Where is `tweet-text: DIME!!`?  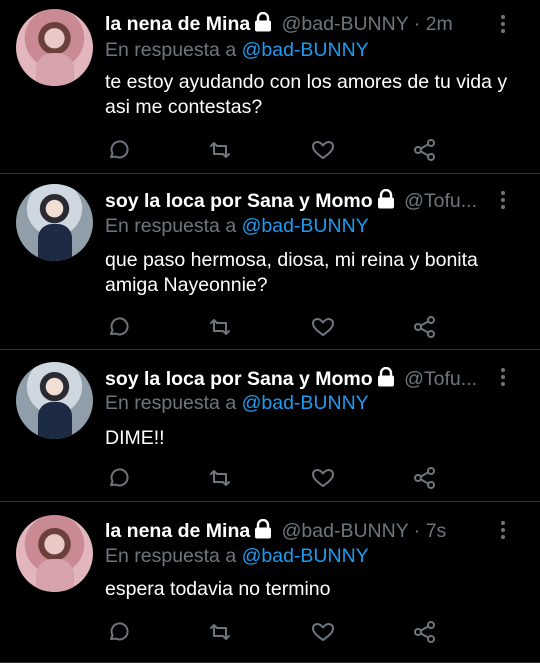 tweet-text: DIME!! is located at coordinates (135, 438).